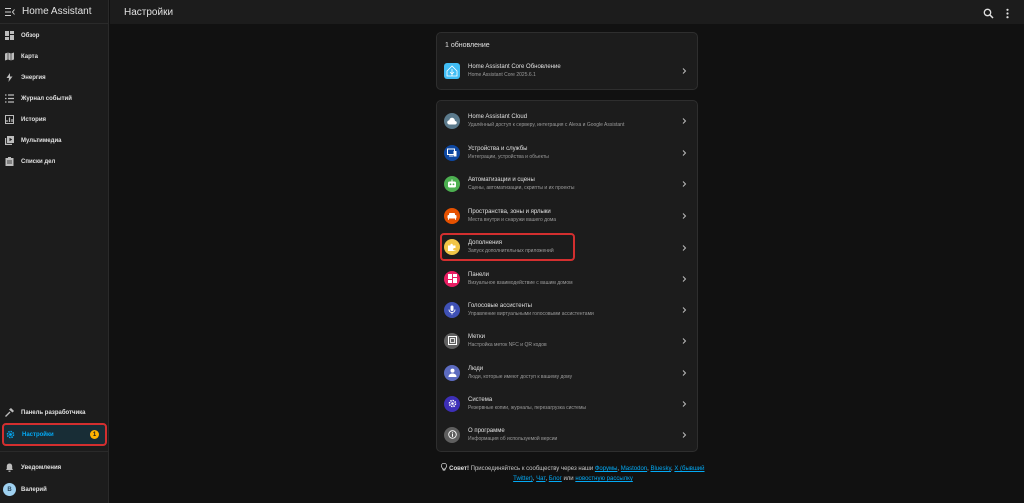 The image size is (1024, 503). I want to click on link-chat: Чат, so click(540, 479).